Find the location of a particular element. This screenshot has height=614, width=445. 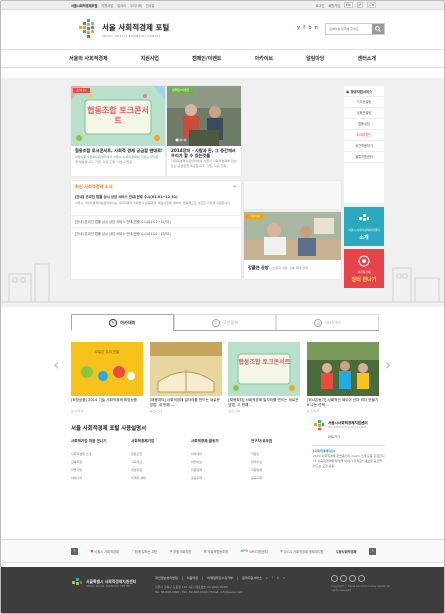

topbar-link: 서울시회적경제포털 is located at coordinates (84, 5).